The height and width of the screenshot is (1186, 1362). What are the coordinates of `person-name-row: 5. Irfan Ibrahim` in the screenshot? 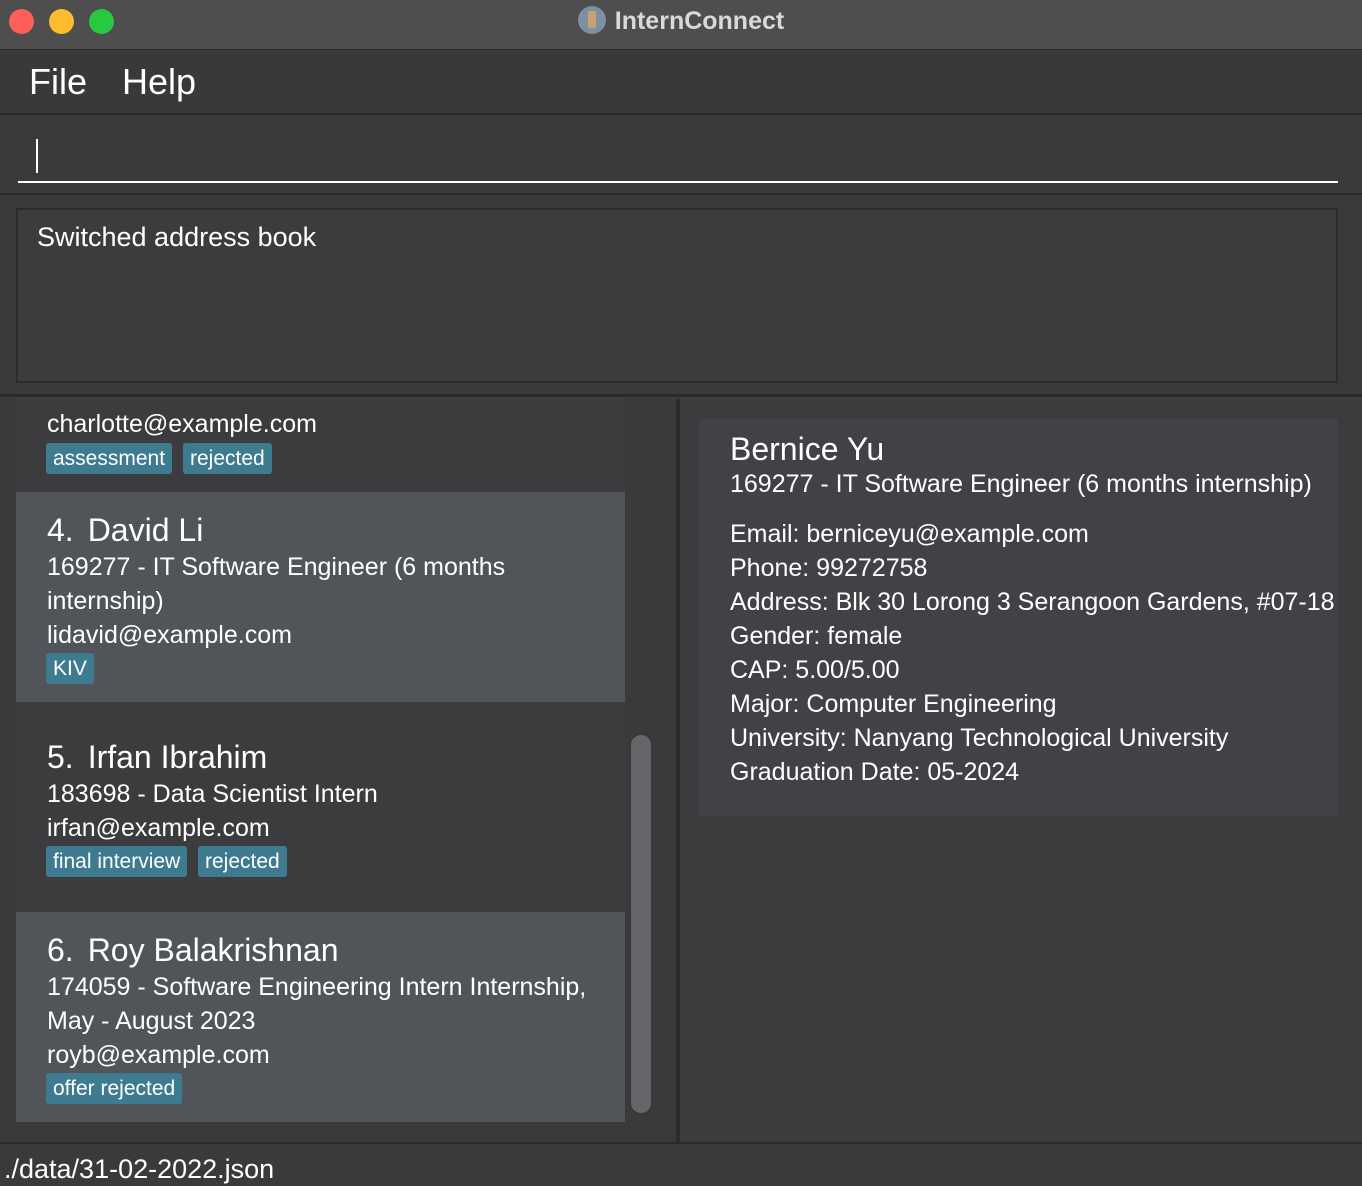 It's located at (157, 757).